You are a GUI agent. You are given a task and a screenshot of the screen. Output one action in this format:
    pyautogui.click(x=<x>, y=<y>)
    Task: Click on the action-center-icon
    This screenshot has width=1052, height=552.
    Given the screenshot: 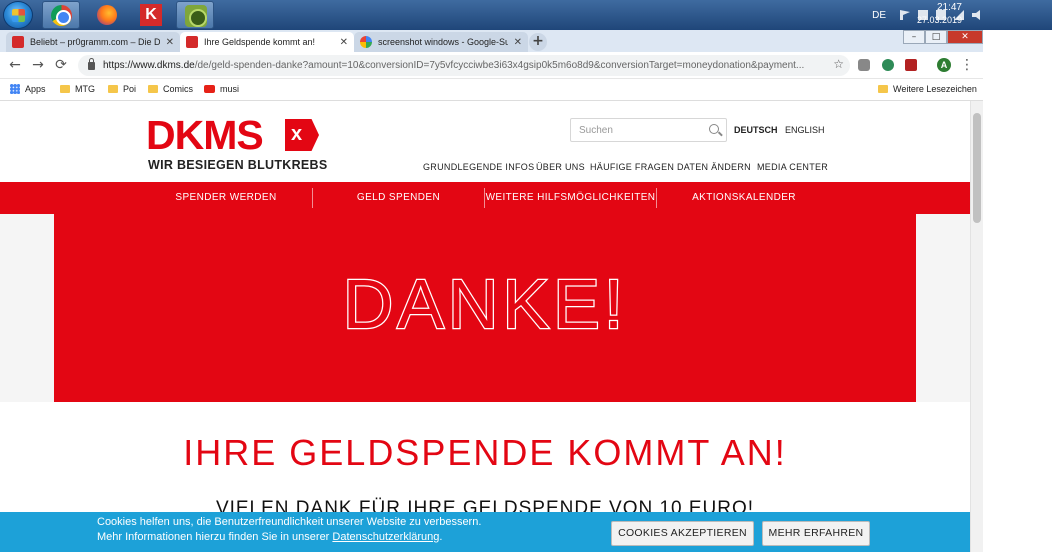 What is the action you would take?
    pyautogui.click(x=905, y=15)
    